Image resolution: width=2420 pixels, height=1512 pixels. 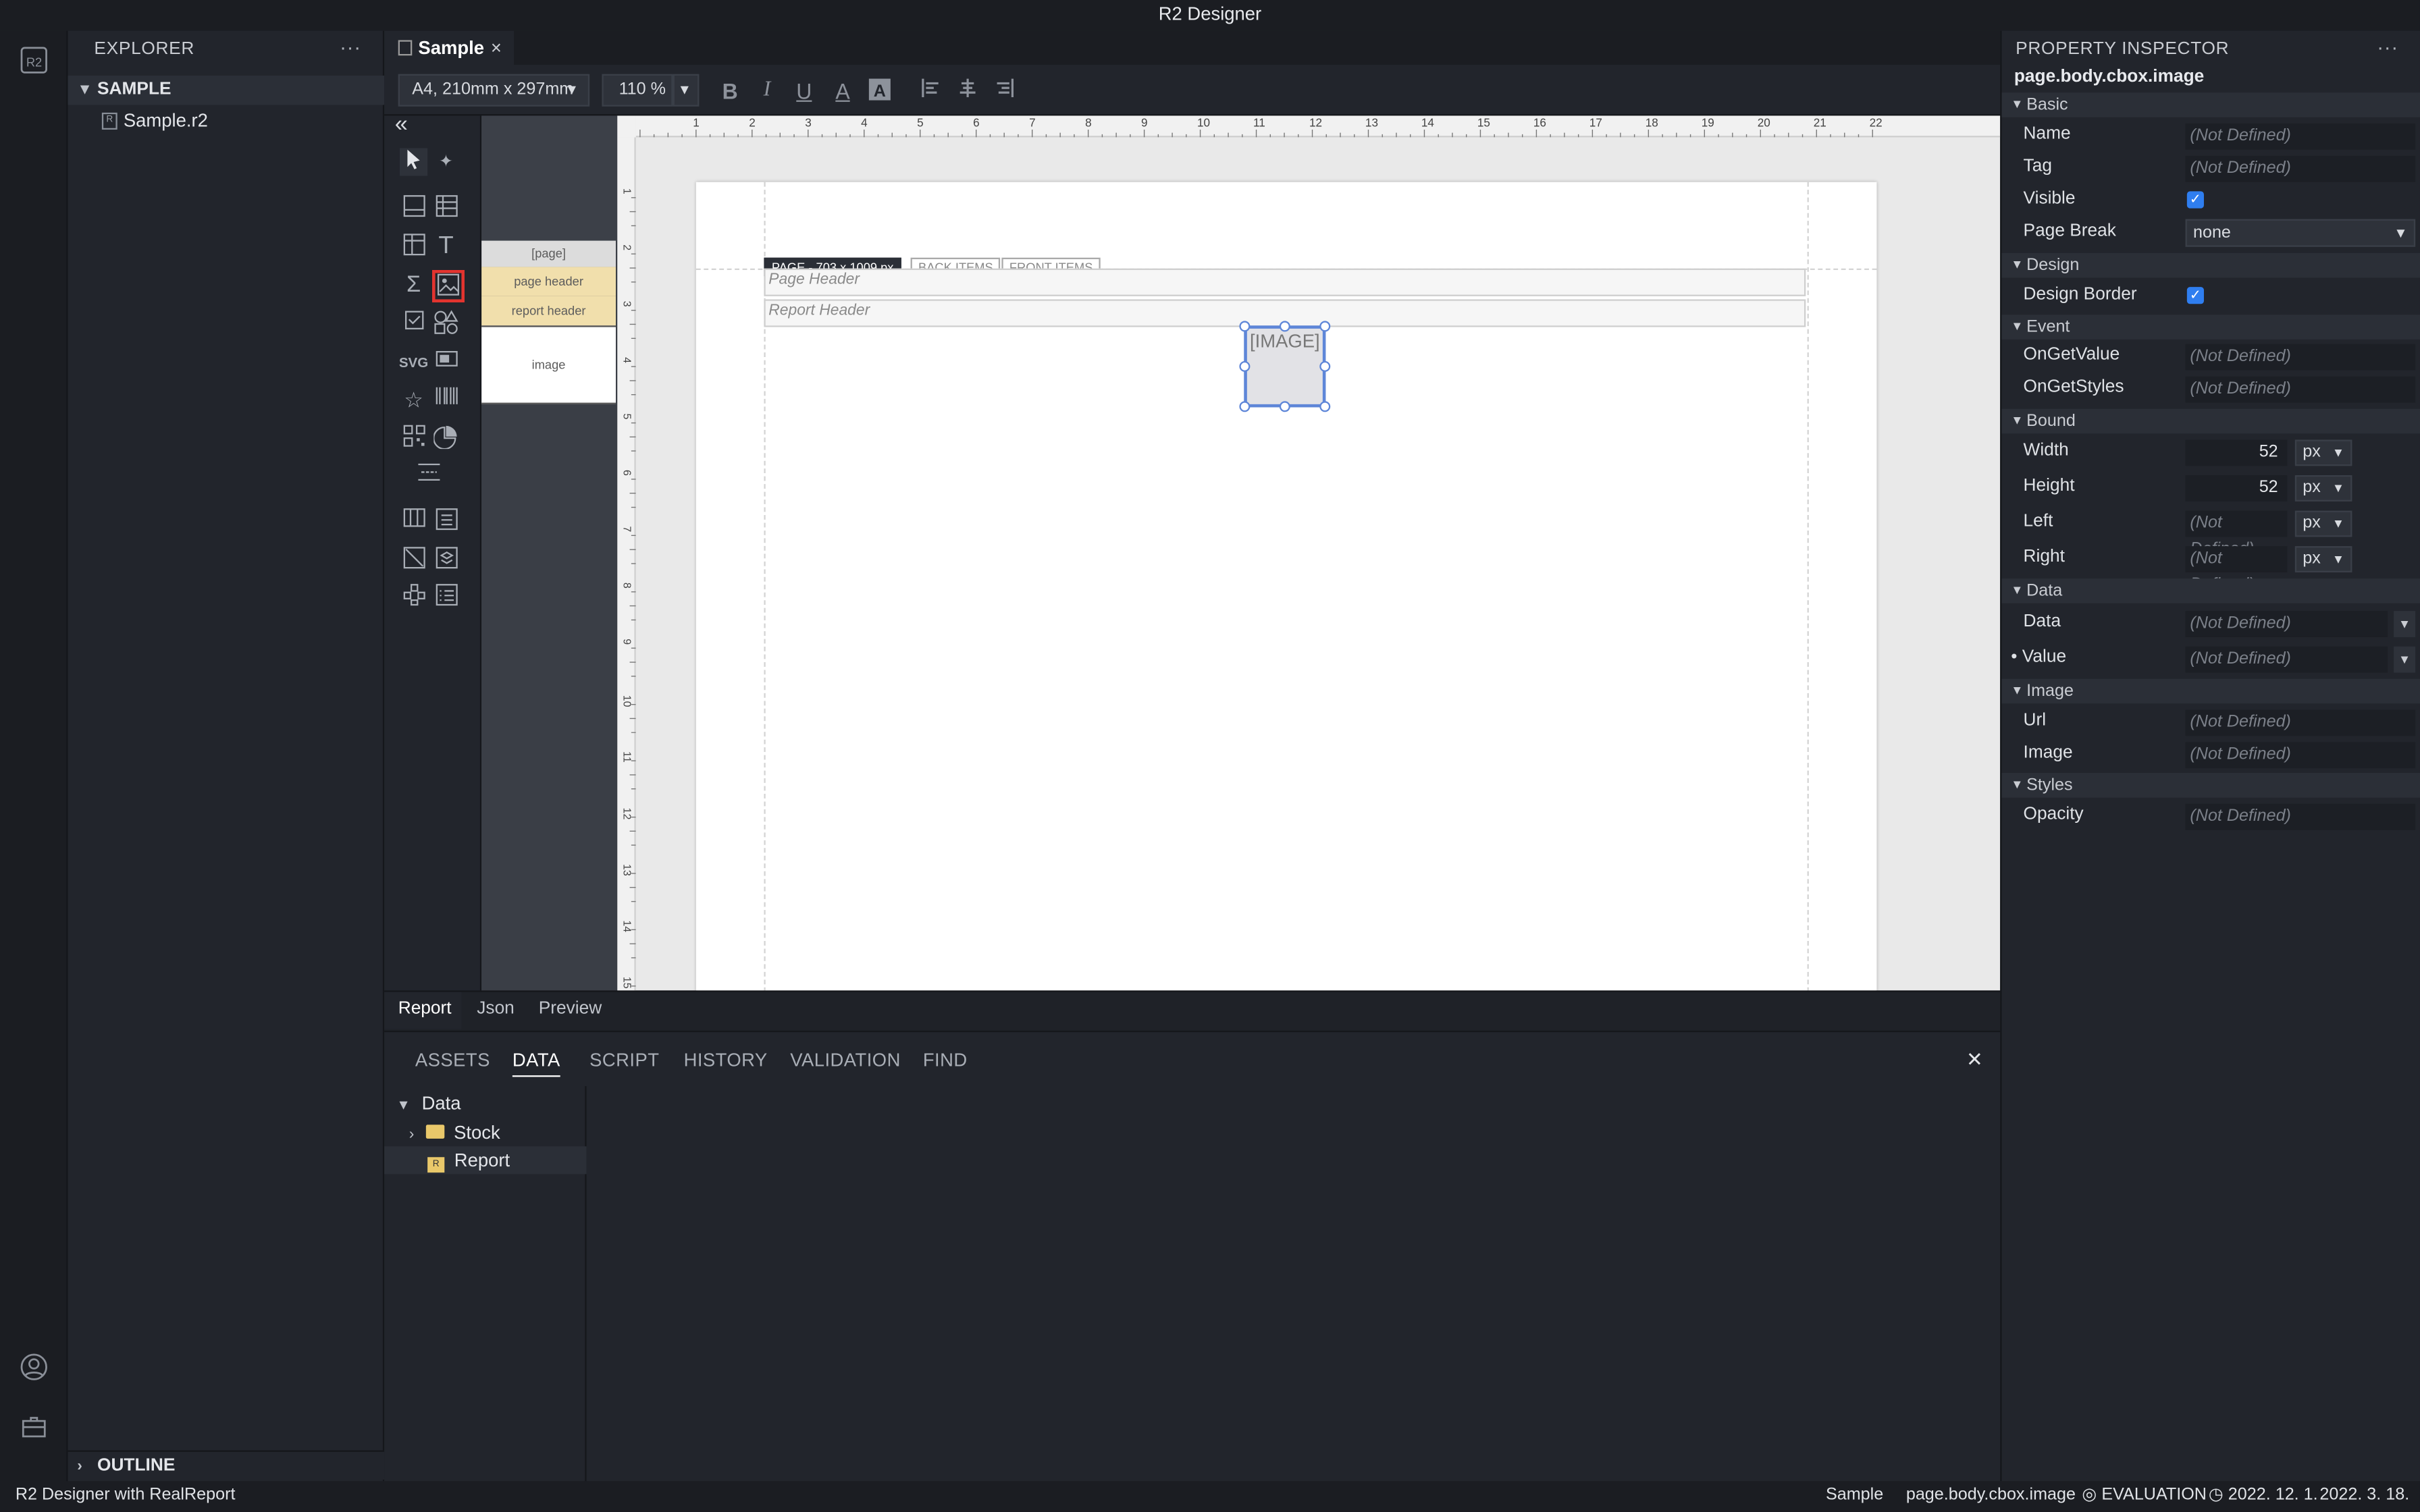 What do you see at coordinates (2236, 488) in the screenshot?
I see `prop-height-input: 52` at bounding box center [2236, 488].